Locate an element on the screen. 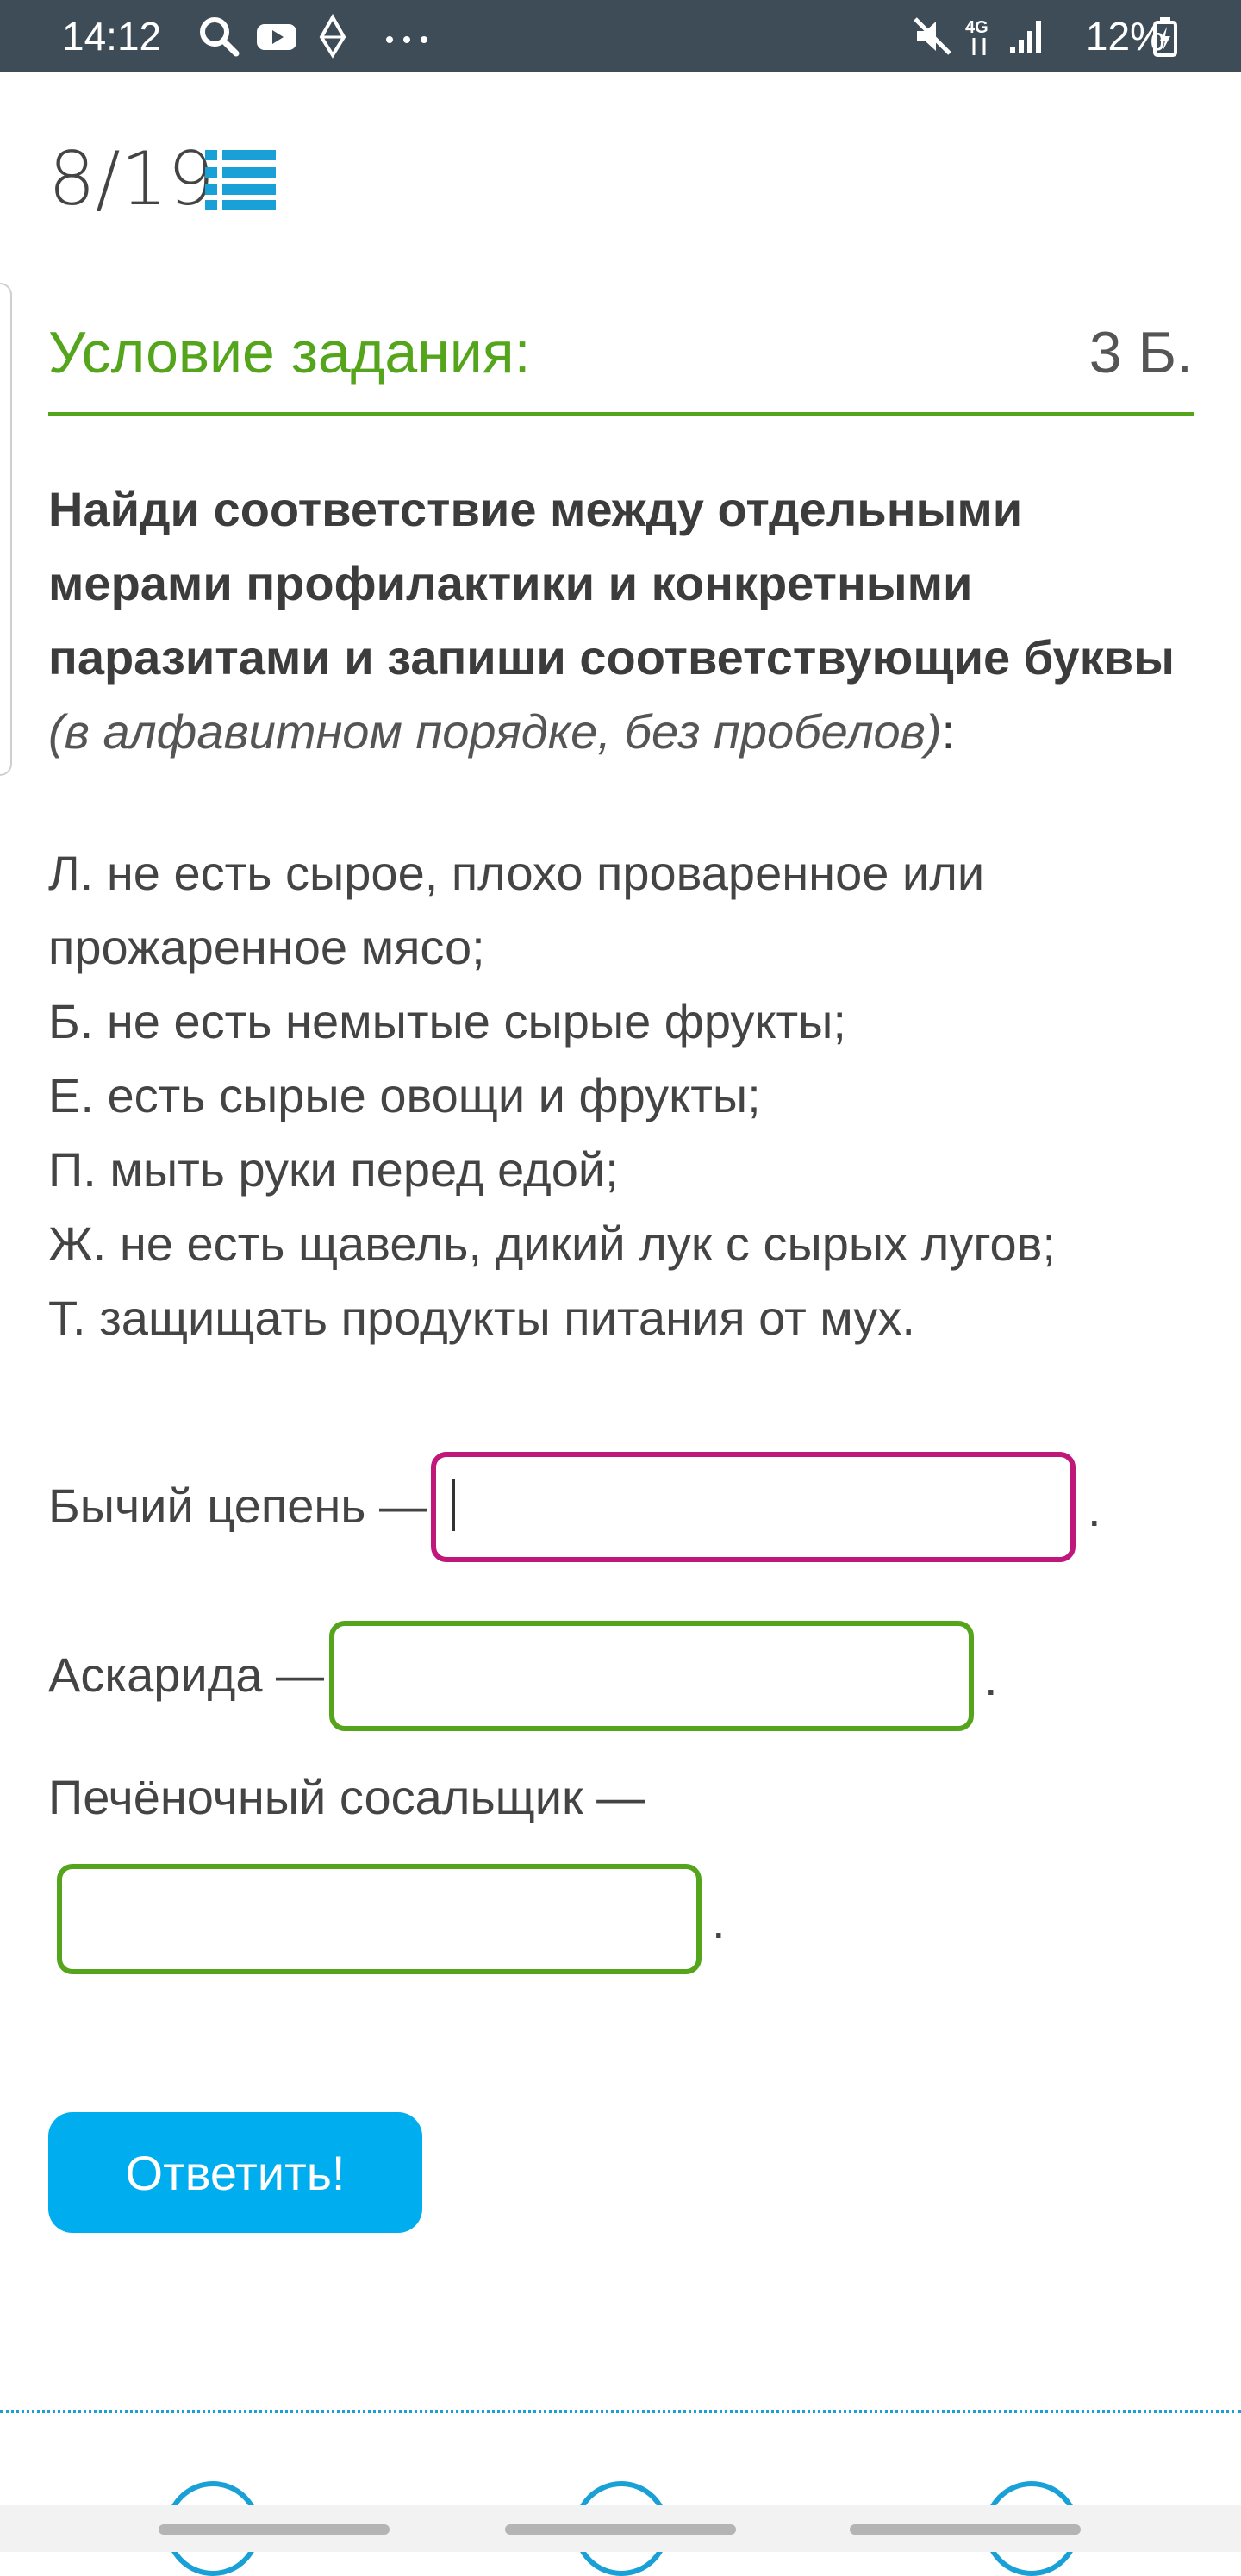 The width and height of the screenshot is (1241, 2576). option-line: П. мыть руки перед едой; is located at coordinates (334, 1169).